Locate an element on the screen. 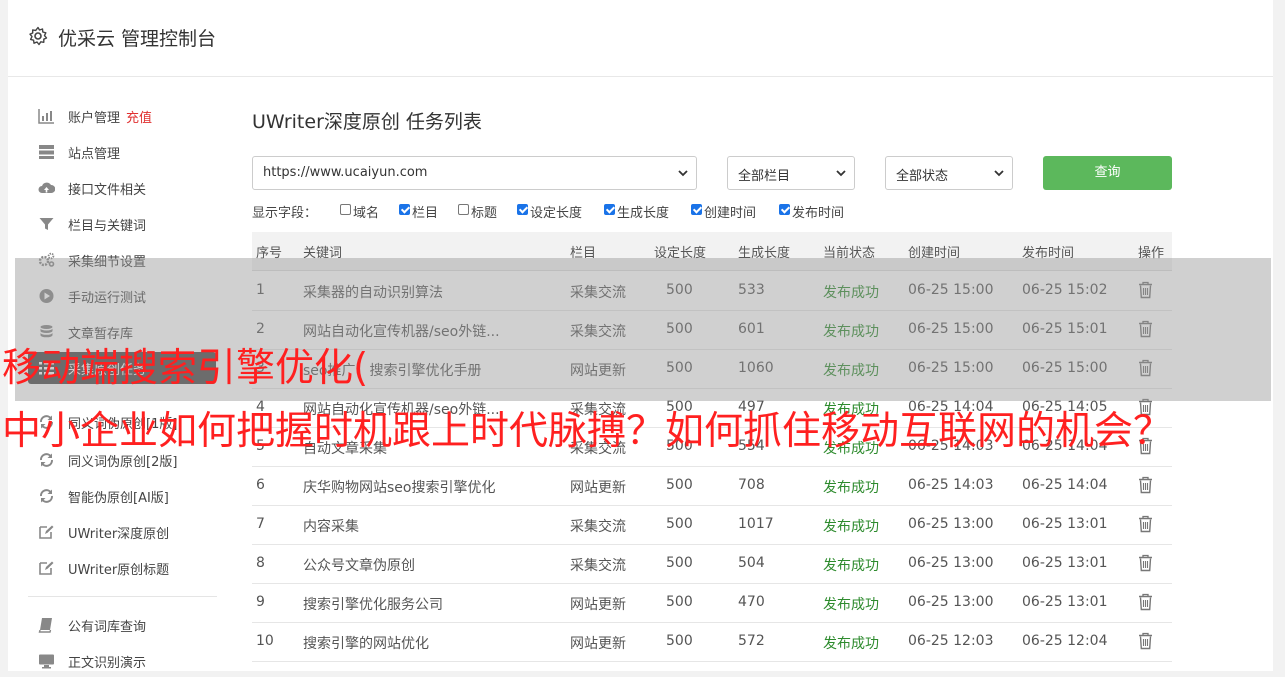 This screenshot has width=1285, height=677. table-cell: 内容采集 is located at coordinates (331, 527).